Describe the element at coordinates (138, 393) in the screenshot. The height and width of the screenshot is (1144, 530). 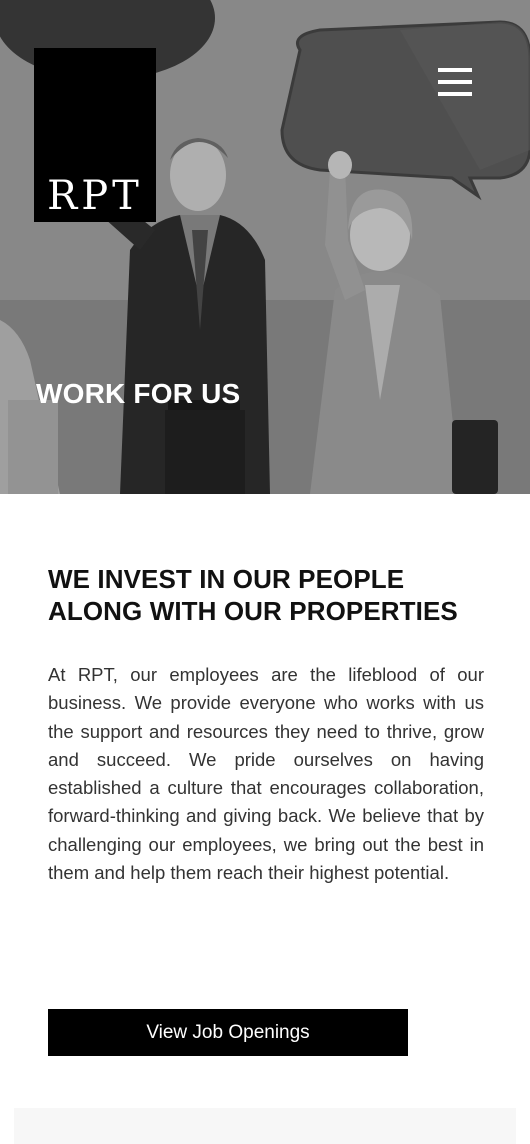
I see `page-title: WORK FOR US` at that location.